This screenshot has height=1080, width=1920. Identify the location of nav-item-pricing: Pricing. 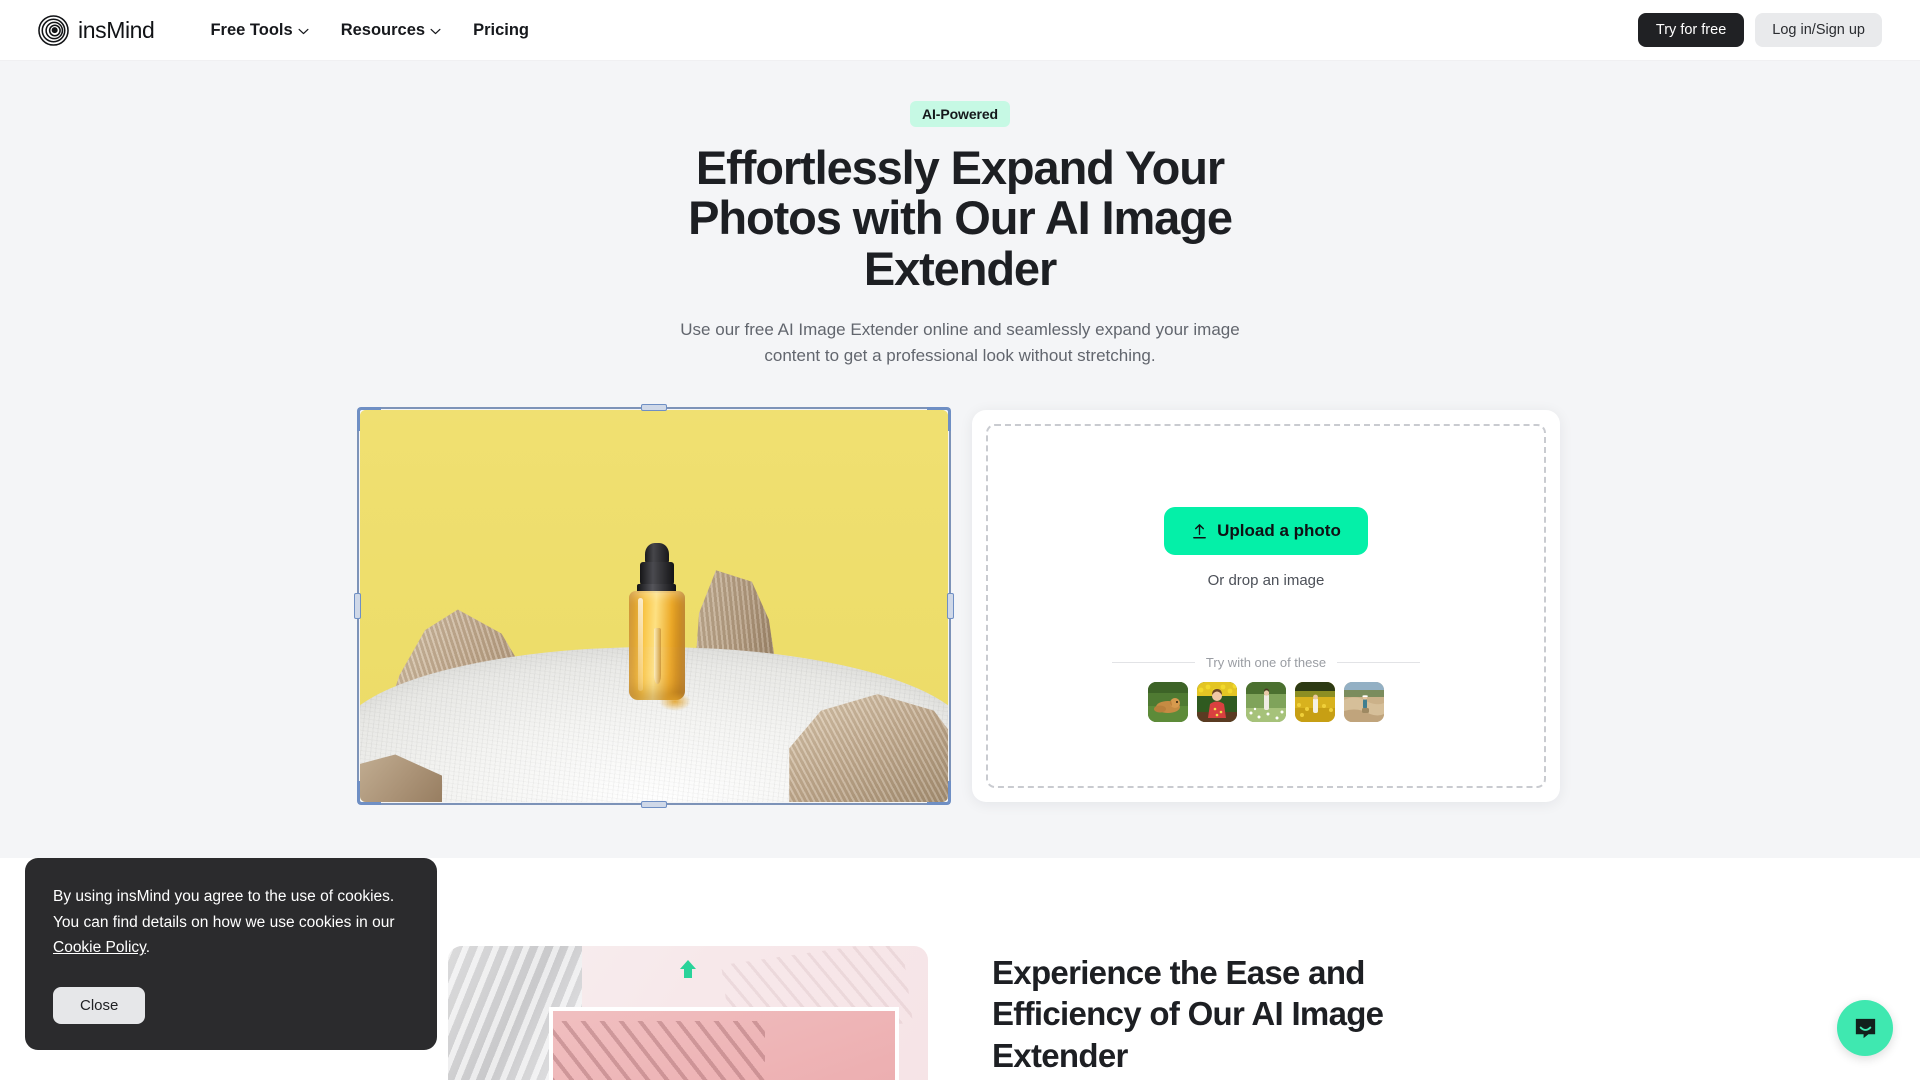
(501, 30).